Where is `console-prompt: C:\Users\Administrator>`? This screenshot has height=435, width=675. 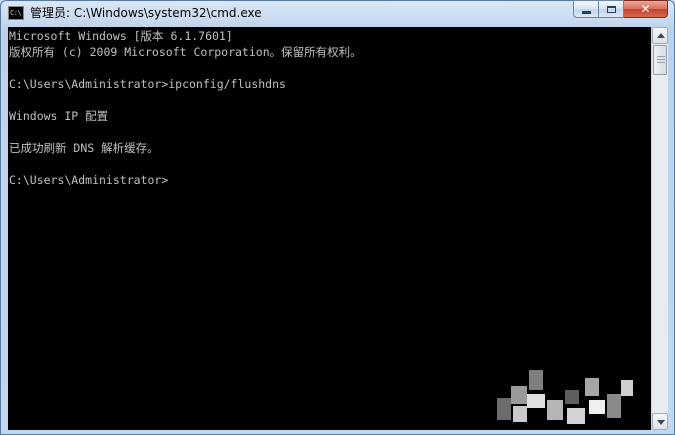 console-prompt: C:\Users\Administrator> is located at coordinates (88, 180).